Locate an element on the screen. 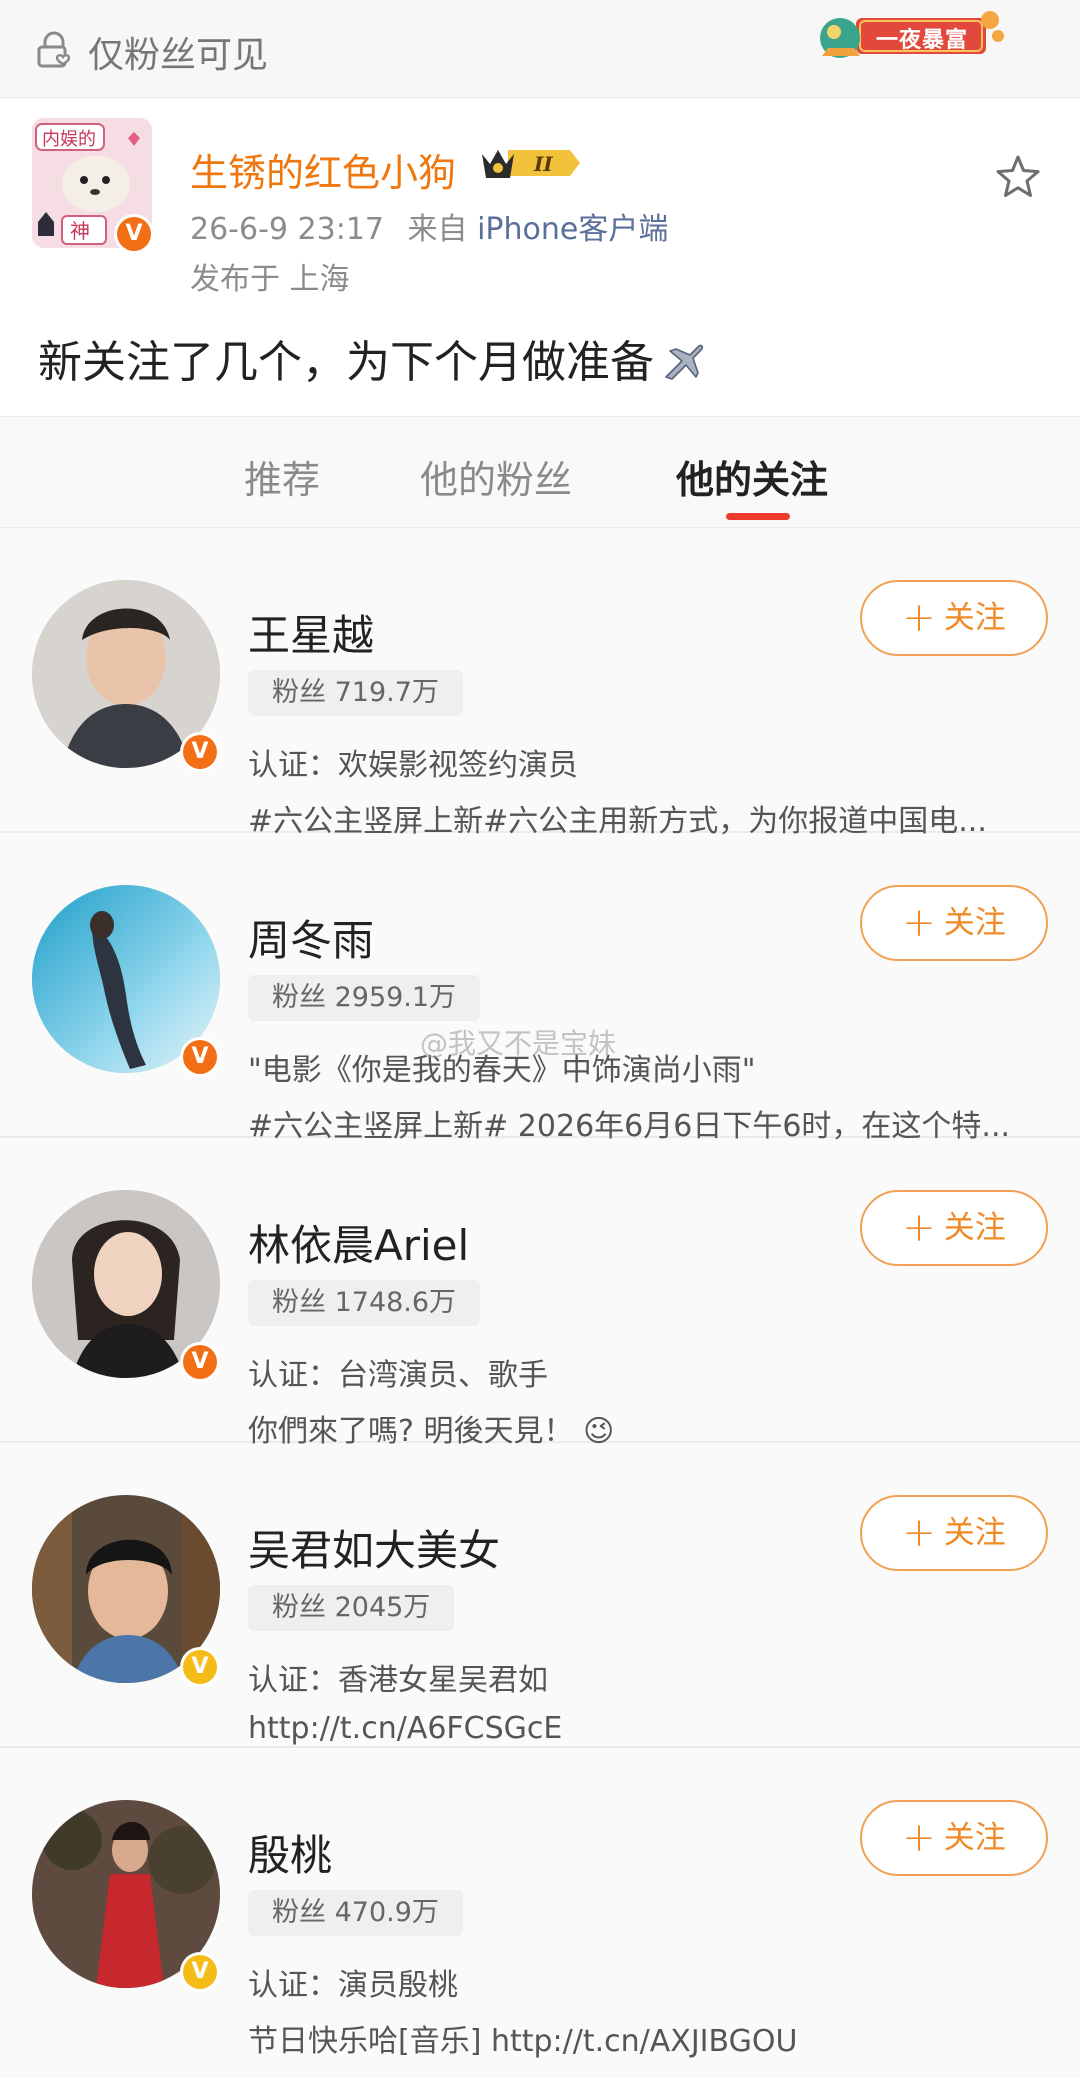 The height and width of the screenshot is (2078, 1080). follower-count: 粉丝 1748.6万 is located at coordinates (364, 1303).